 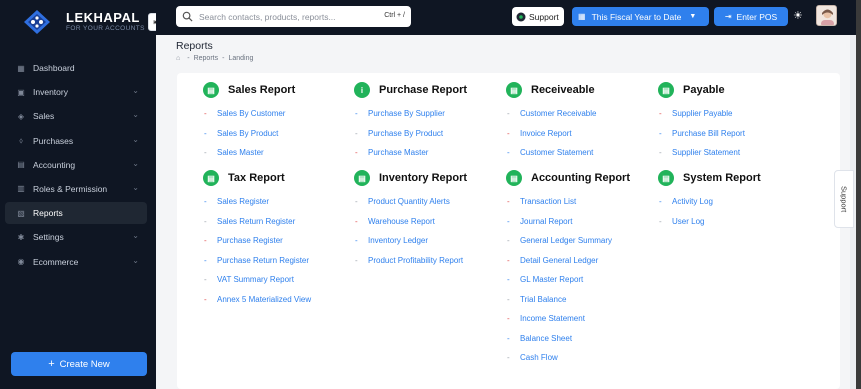 What do you see at coordinates (636, 16) in the screenshot?
I see `fiscal-period-label: This Fiscal Year to Date` at bounding box center [636, 16].